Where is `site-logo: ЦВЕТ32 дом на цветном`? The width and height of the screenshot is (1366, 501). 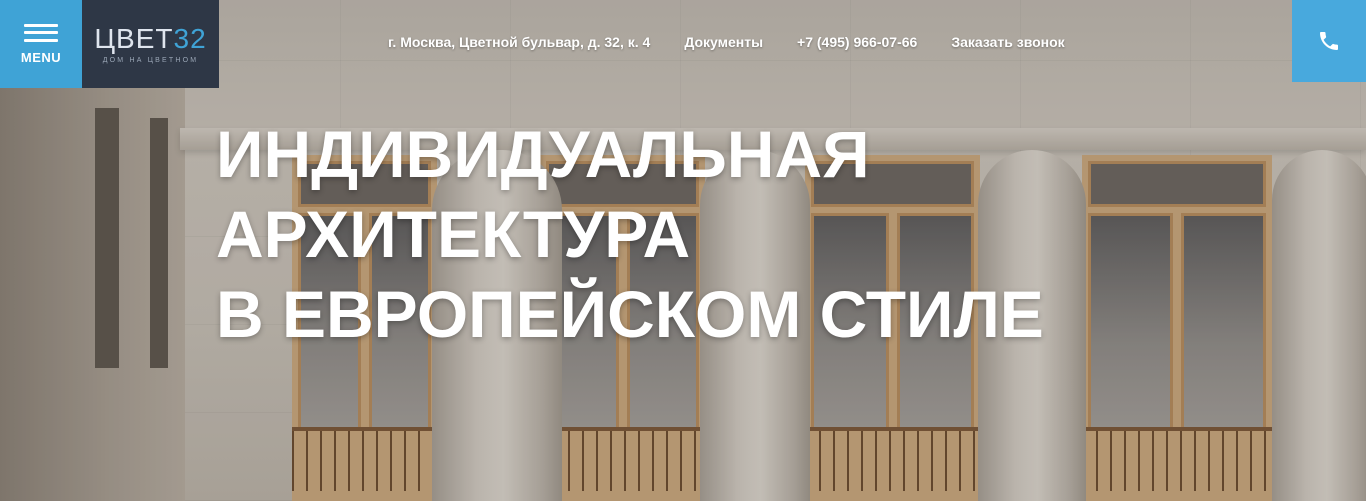
site-logo: ЦВЕТ32 дом на цветном is located at coordinates (150, 44).